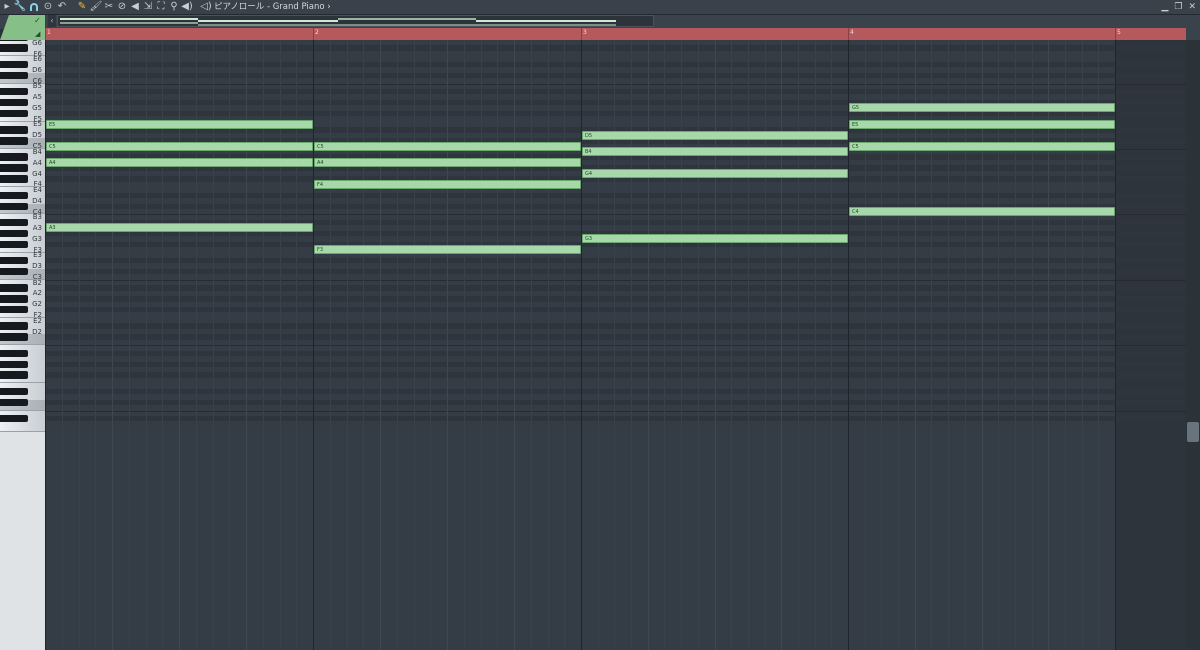 Image resolution: width=1200 pixels, height=650 pixels. What do you see at coordinates (856, 108) in the screenshot?
I see `note-label: G5` at bounding box center [856, 108].